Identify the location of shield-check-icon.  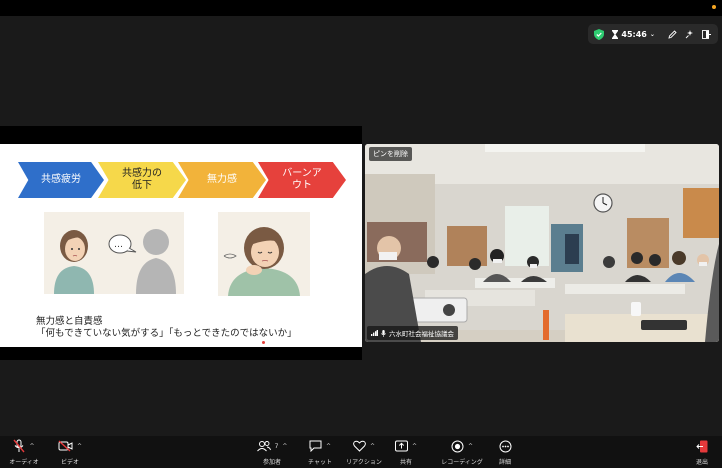
(599, 34).